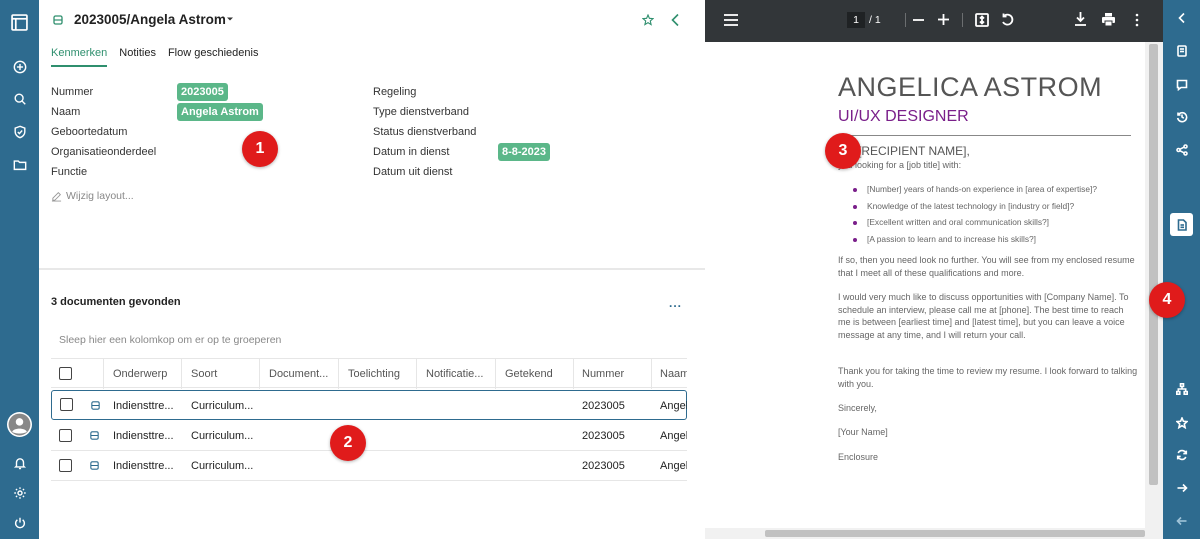  What do you see at coordinates (66, 112) in the screenshot?
I see `field-label: Naam` at bounding box center [66, 112].